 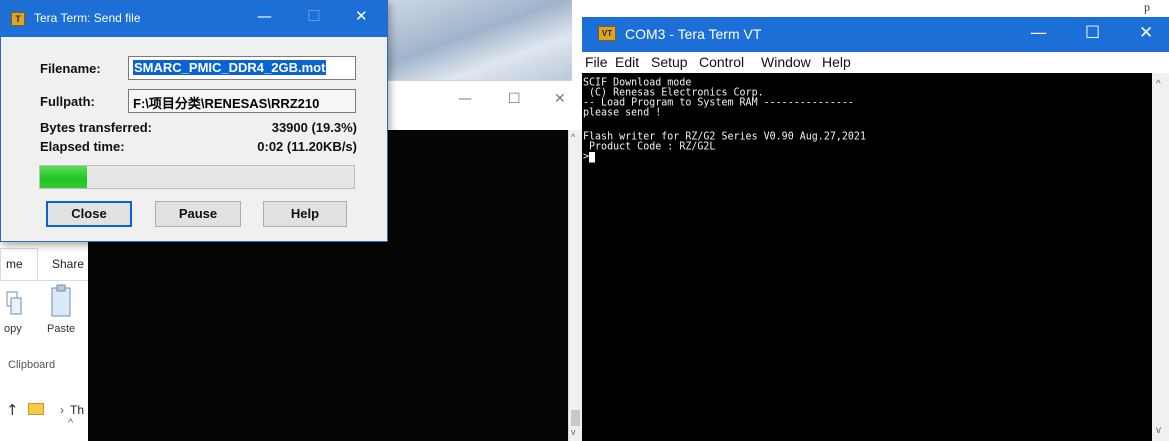 I want to click on menu-help: Help, so click(x=836, y=62).